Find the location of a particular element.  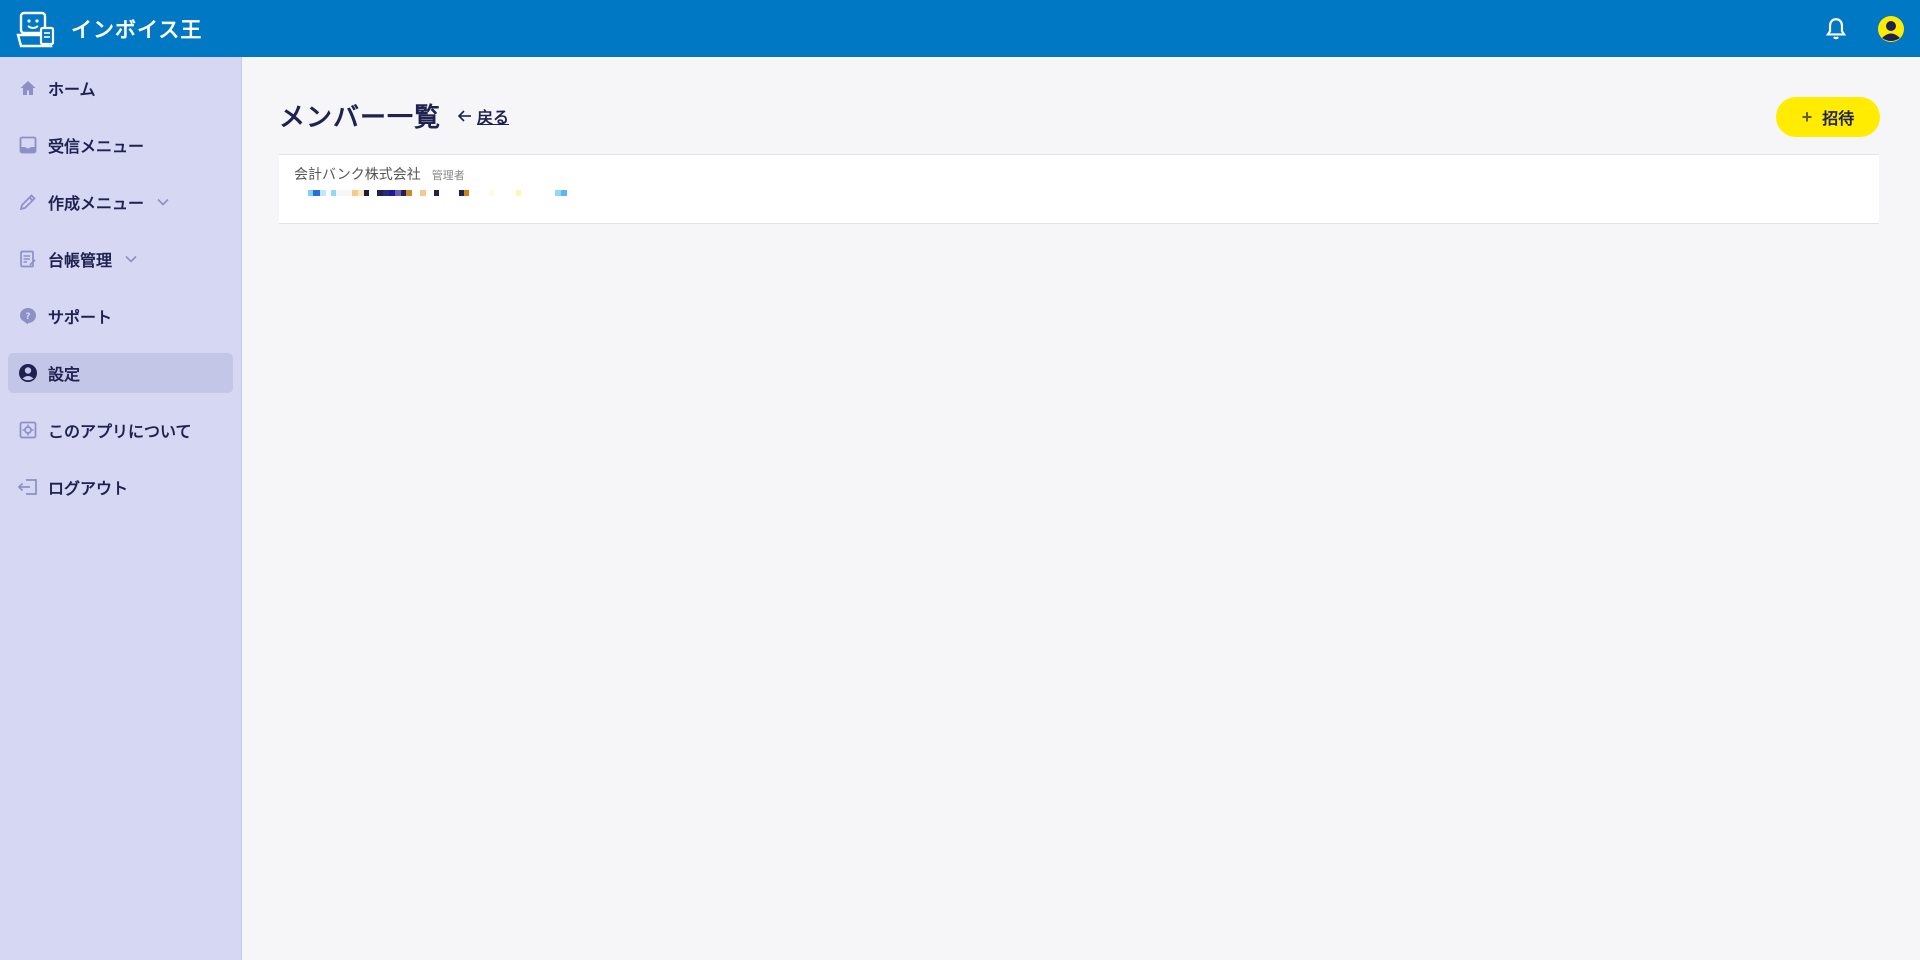

page-title: メンバー一覧 is located at coordinates (360, 118).